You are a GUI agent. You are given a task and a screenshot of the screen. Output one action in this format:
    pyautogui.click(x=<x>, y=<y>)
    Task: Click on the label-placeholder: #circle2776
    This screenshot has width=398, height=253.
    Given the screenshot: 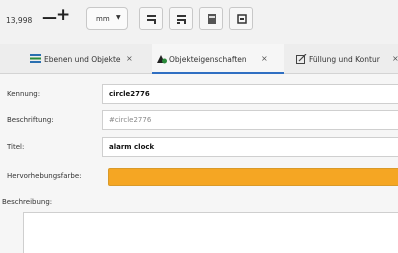 What is the action you would take?
    pyautogui.click(x=130, y=120)
    